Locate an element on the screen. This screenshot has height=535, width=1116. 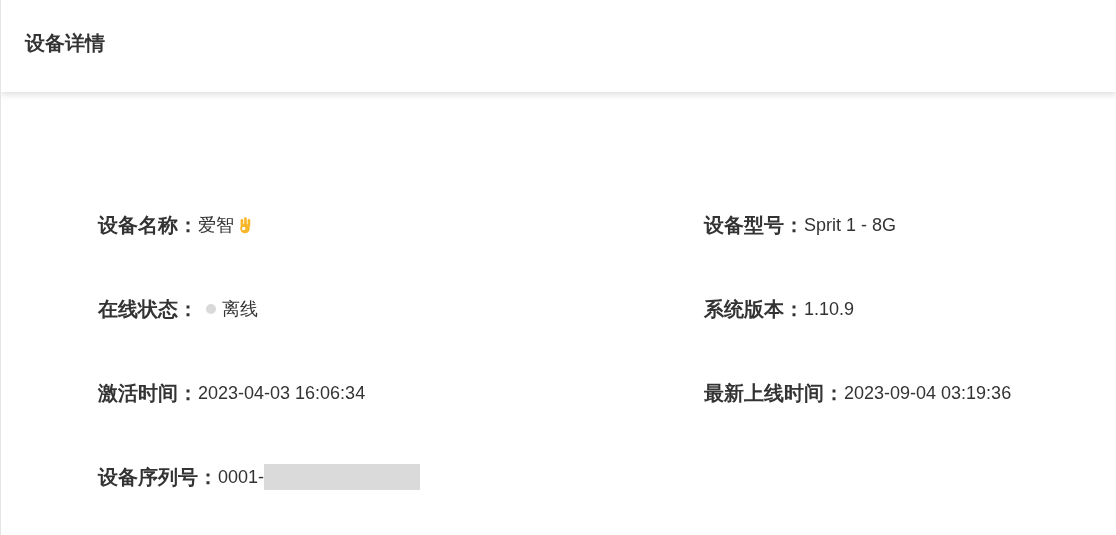
field-value: 2023-09-04 03:19:36 is located at coordinates (928, 393).